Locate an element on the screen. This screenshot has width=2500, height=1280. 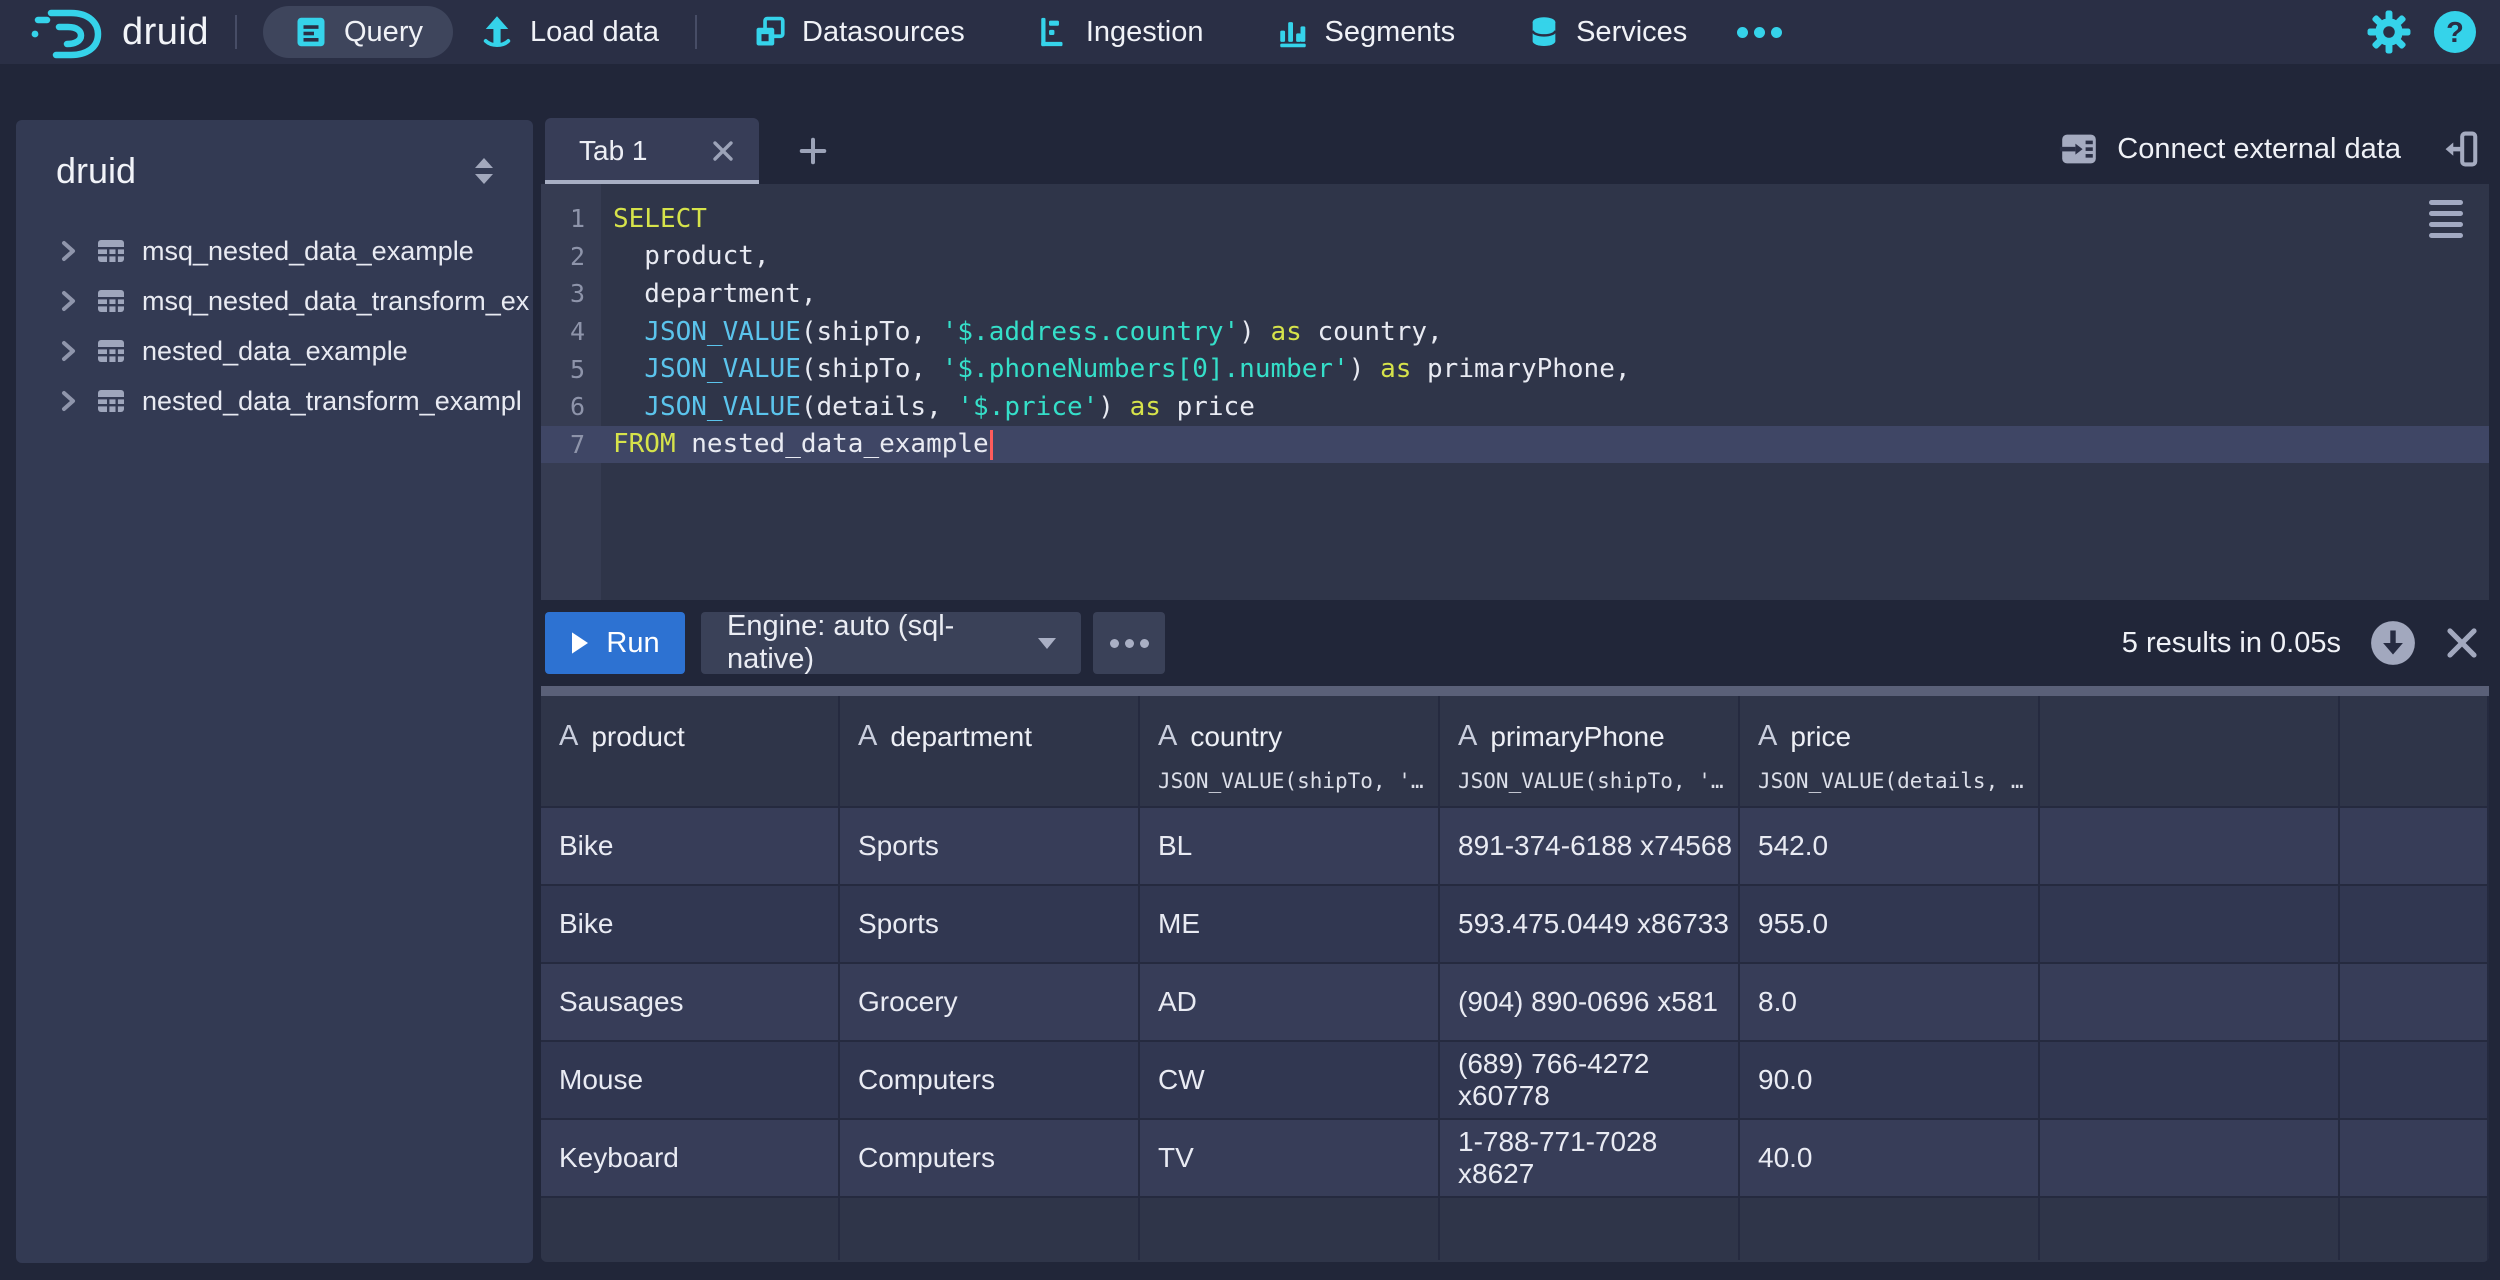
code-token: FROM is located at coordinates (644, 444).